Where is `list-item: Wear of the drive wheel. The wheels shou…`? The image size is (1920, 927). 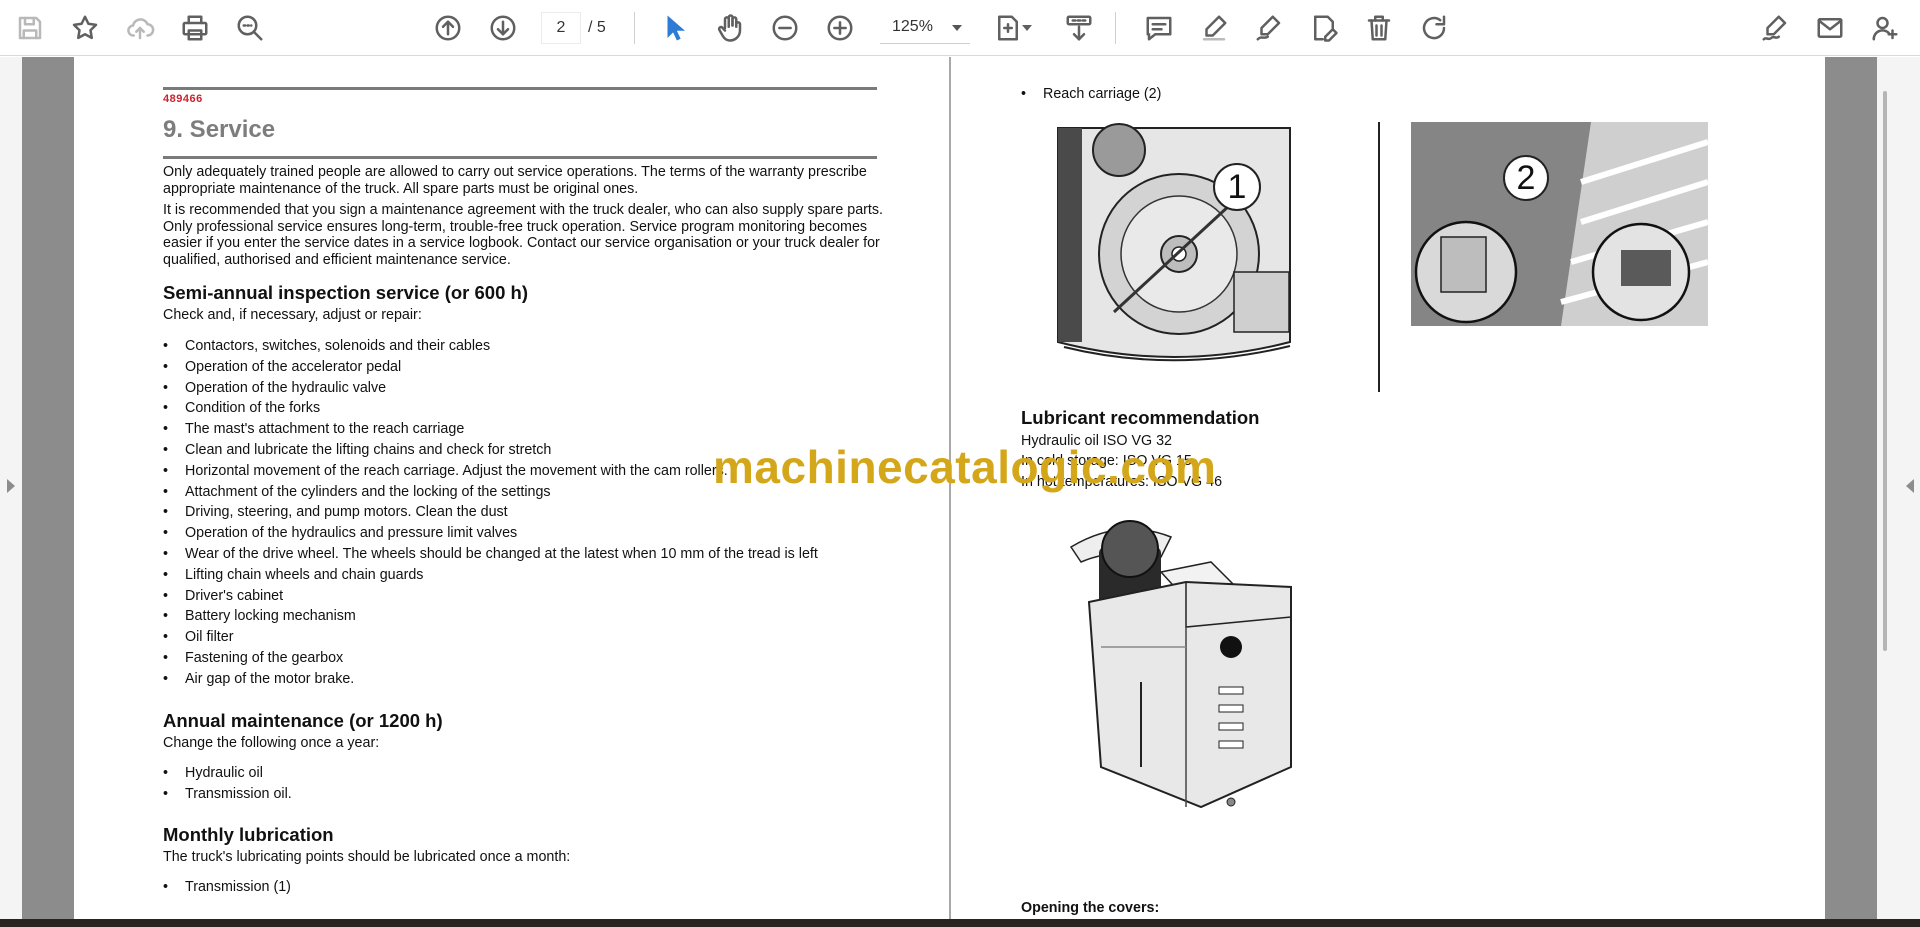 list-item: Wear of the drive wheel. The wheels shou… is located at coordinates (533, 554).